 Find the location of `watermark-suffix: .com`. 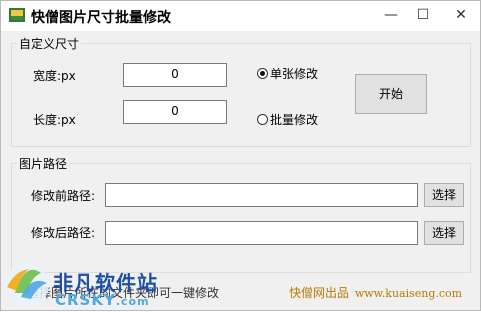

watermark-suffix: .com is located at coordinates (132, 301).